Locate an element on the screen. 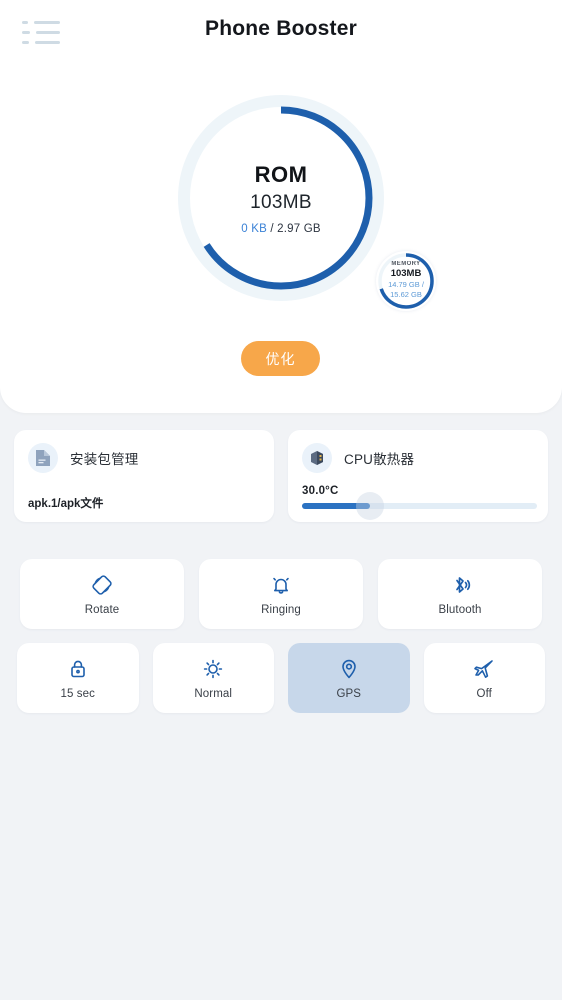 This screenshot has height=1000, width=562. lock-timeout-icon is located at coordinates (78, 669).